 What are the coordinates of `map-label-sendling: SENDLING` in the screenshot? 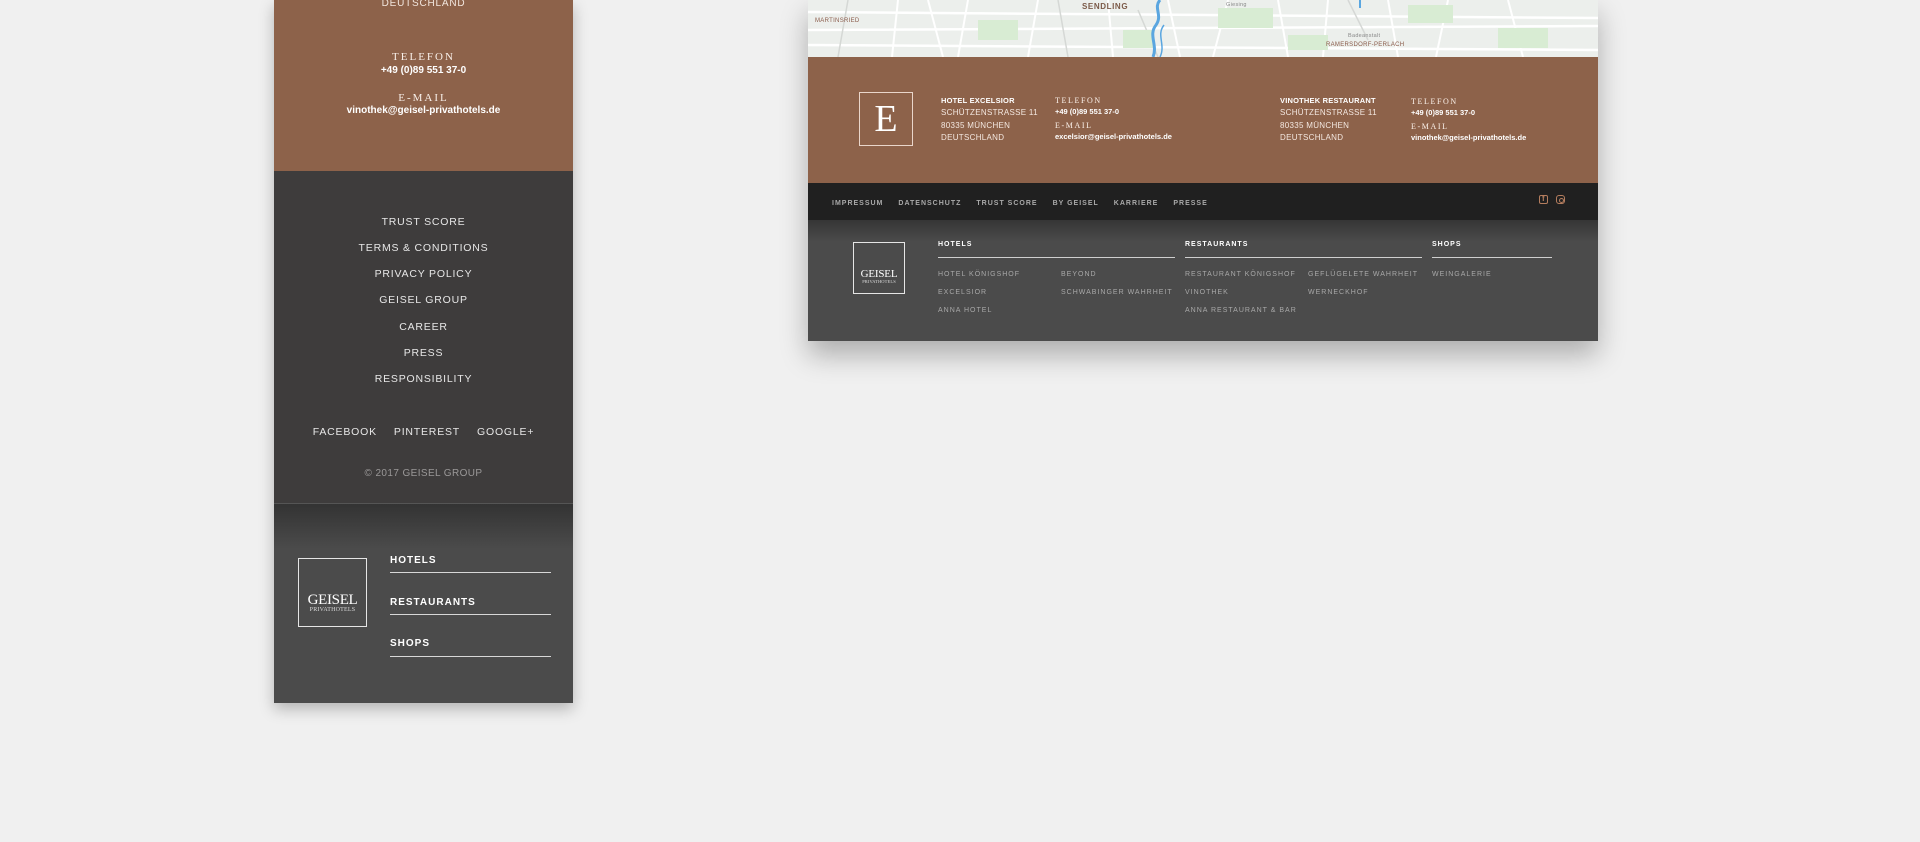 It's located at (1105, 6).